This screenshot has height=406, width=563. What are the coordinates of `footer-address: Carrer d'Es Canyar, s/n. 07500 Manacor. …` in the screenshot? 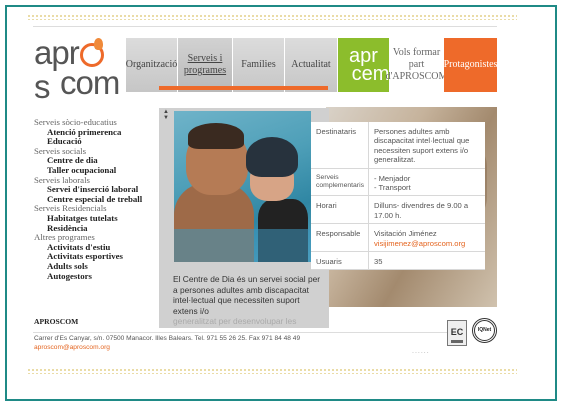 It's located at (167, 338).